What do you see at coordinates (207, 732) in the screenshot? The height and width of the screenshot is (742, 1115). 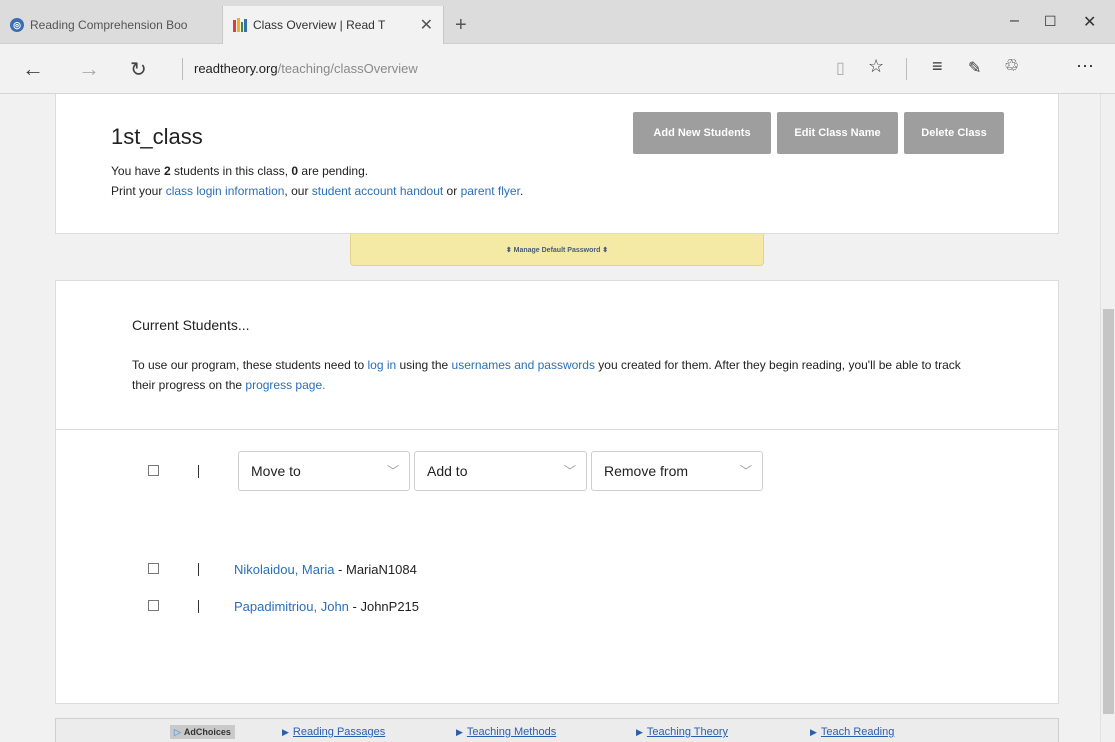 I see `adchoices-label: AdChoices` at bounding box center [207, 732].